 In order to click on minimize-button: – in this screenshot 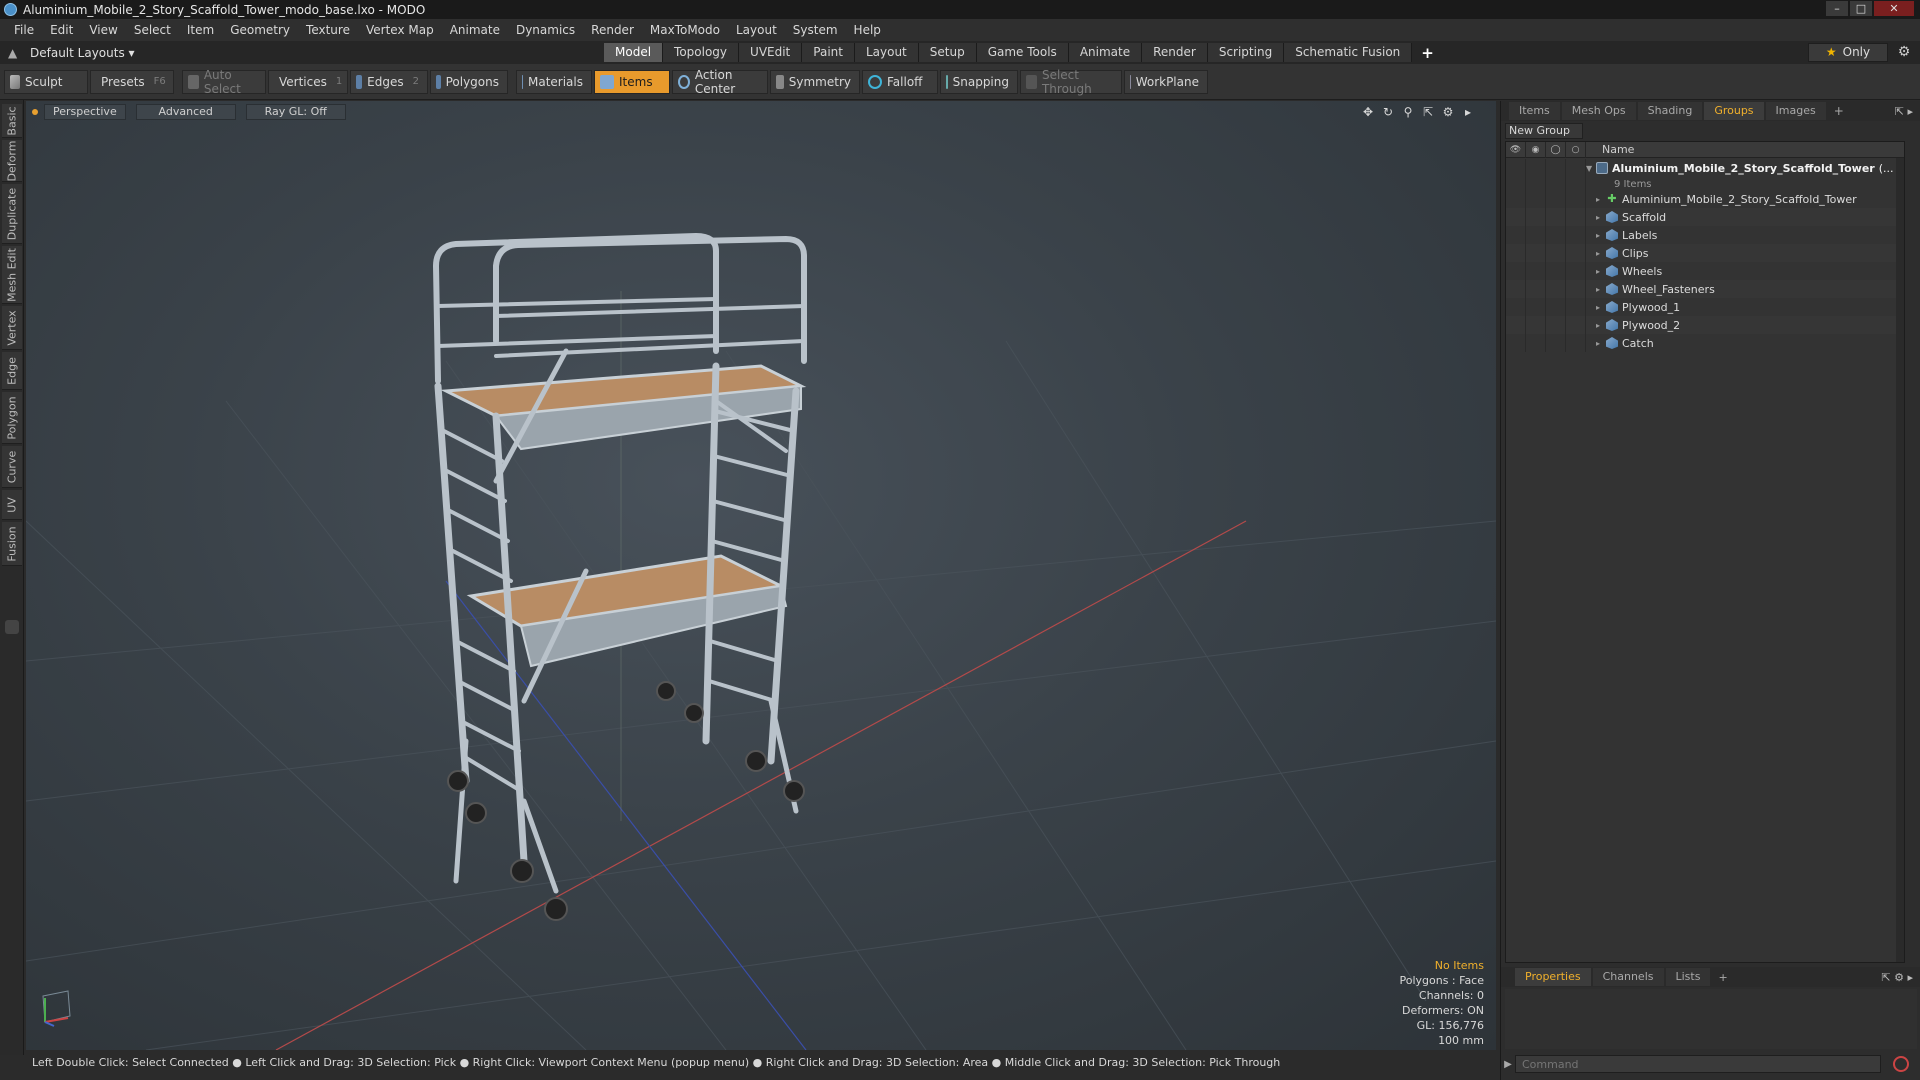, I will do `click(1837, 8)`.